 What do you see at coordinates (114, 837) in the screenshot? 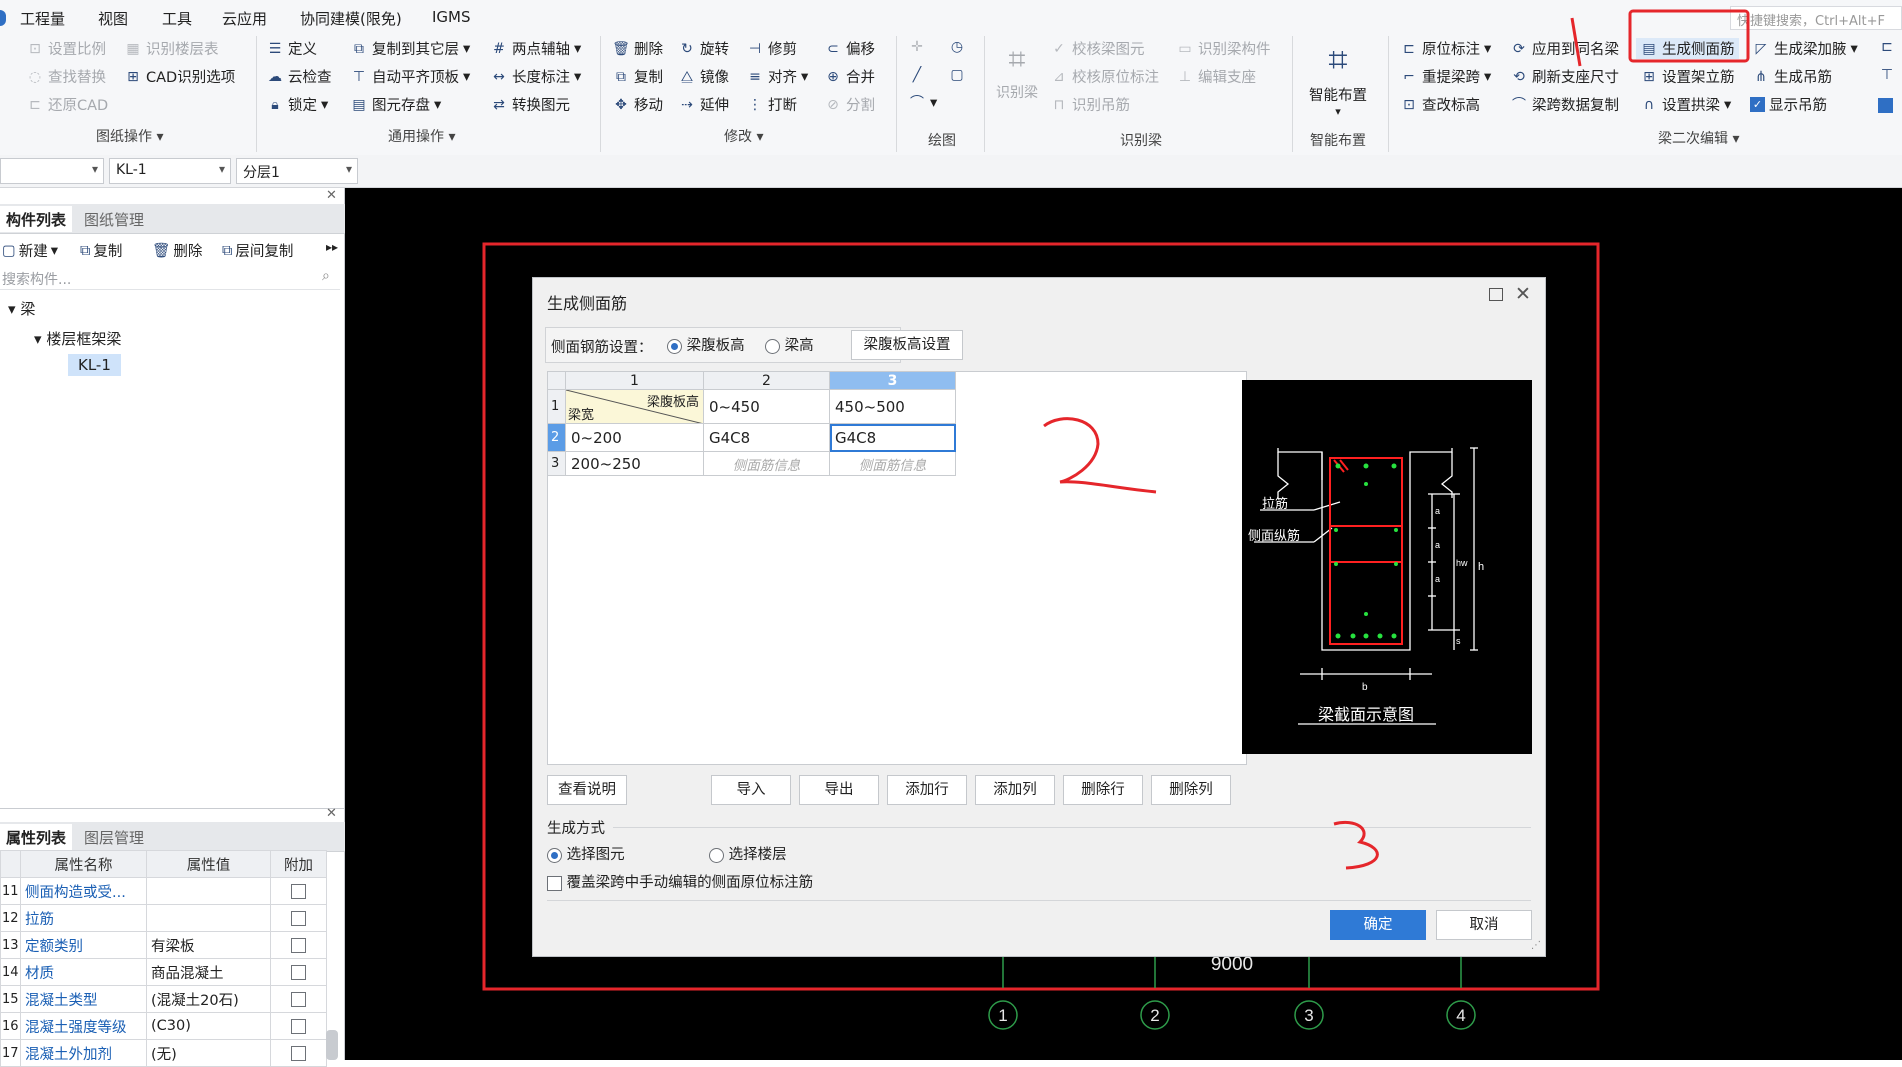
I see `tab-layer-manage: 图层管理` at bounding box center [114, 837].